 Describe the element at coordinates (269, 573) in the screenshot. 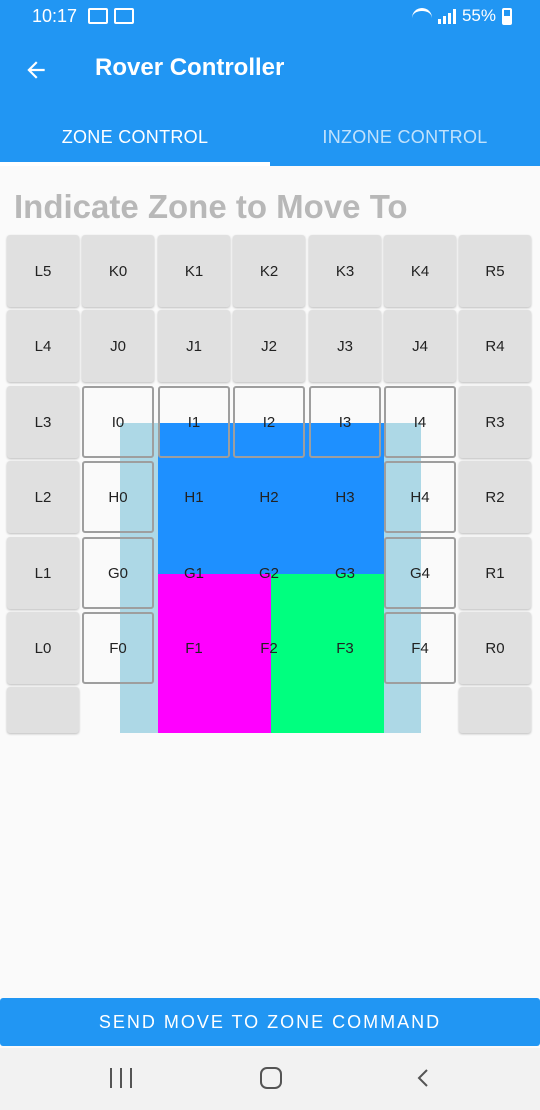

I see `zone-cell-g2: G2` at that location.